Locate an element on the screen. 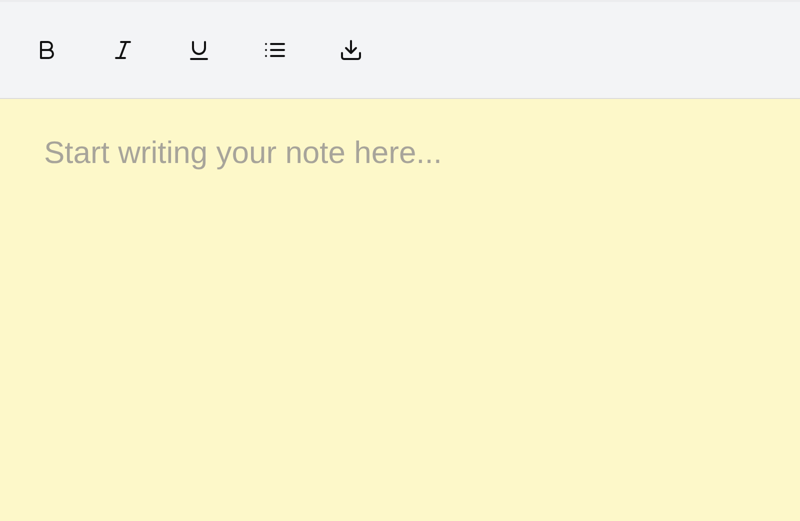 The image size is (800, 521). underline-icon is located at coordinates (199, 50).